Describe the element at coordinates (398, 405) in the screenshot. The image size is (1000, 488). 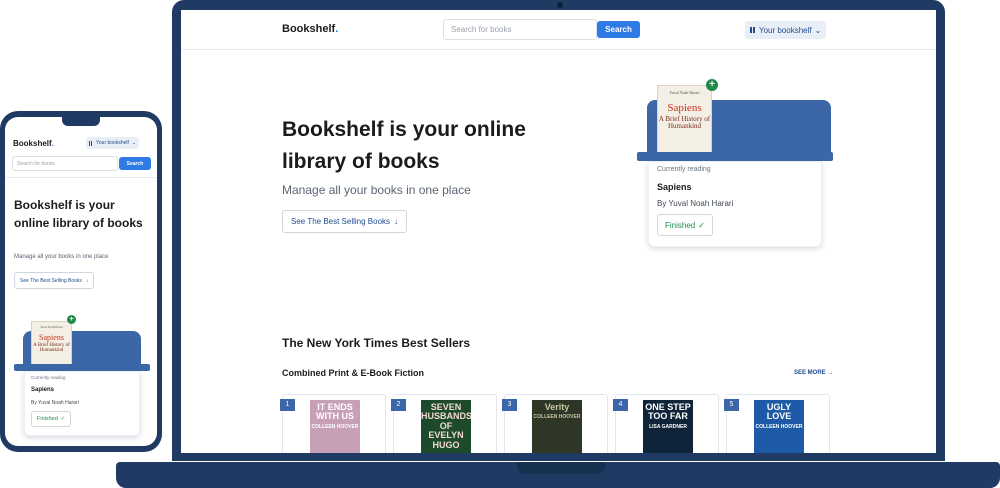
I see `rank-badge: 2` at that location.